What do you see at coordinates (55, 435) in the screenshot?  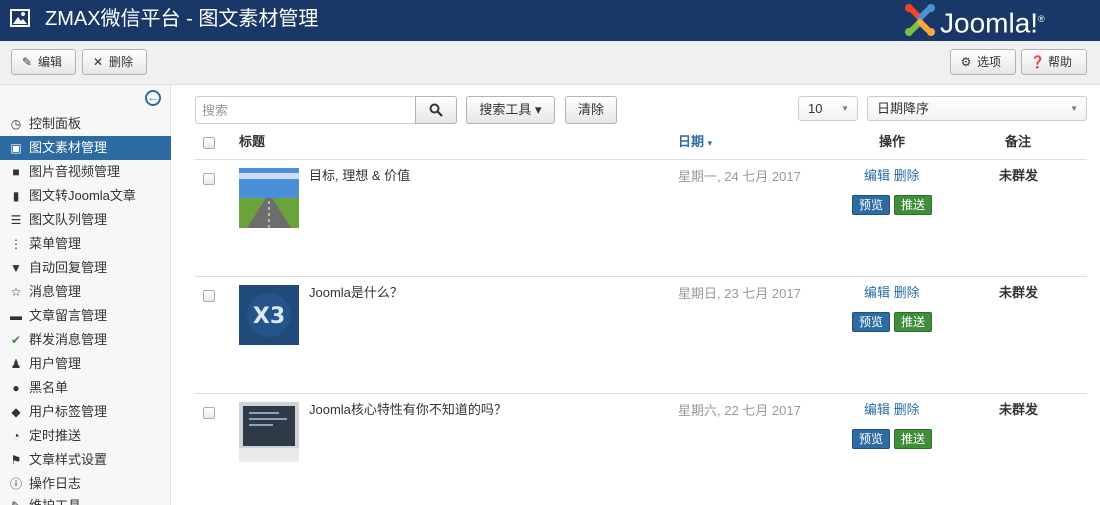 I see `sidebar-item-label: 定时推送` at bounding box center [55, 435].